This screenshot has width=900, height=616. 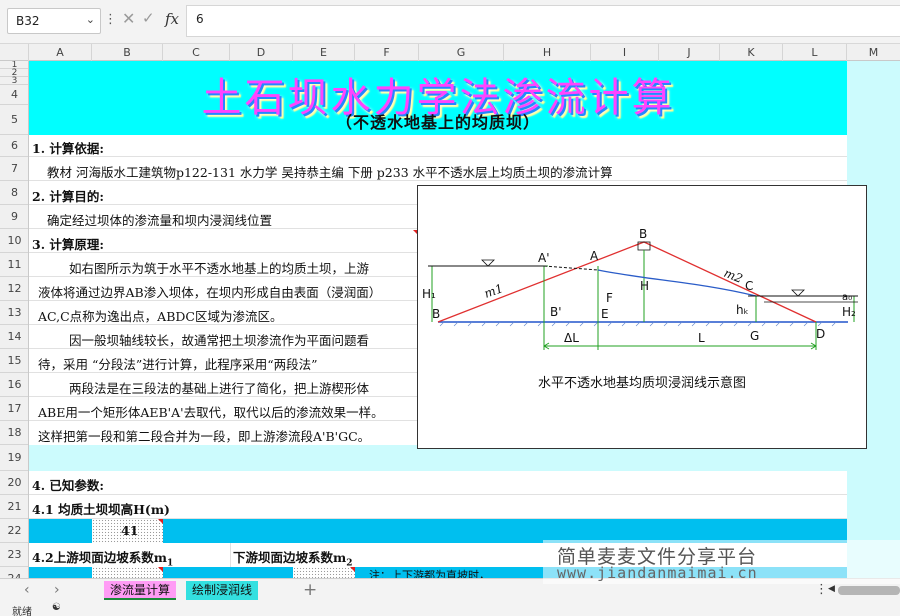 What do you see at coordinates (820, 334) in the screenshot?
I see `label-d: D` at bounding box center [820, 334].